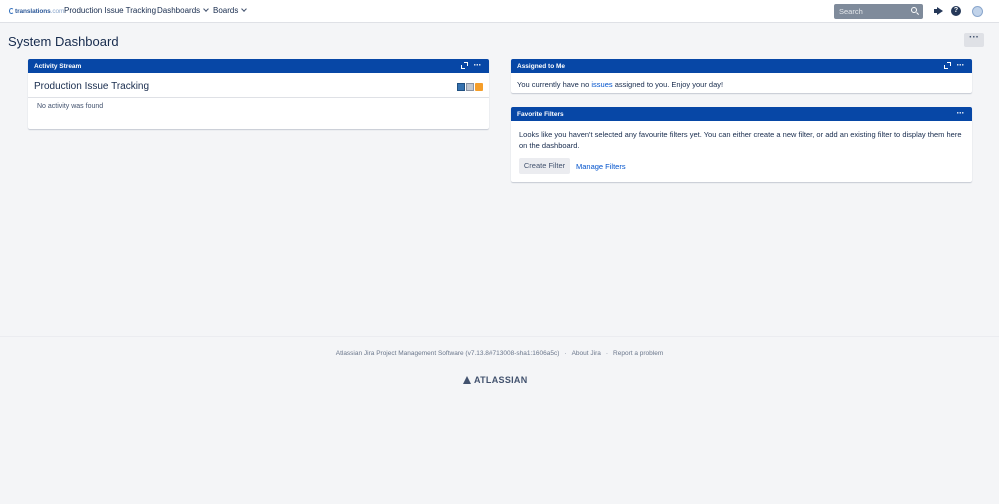 This screenshot has width=999, height=504. Describe the element at coordinates (467, 380) in the screenshot. I see `atlassian-mark-icon` at that location.